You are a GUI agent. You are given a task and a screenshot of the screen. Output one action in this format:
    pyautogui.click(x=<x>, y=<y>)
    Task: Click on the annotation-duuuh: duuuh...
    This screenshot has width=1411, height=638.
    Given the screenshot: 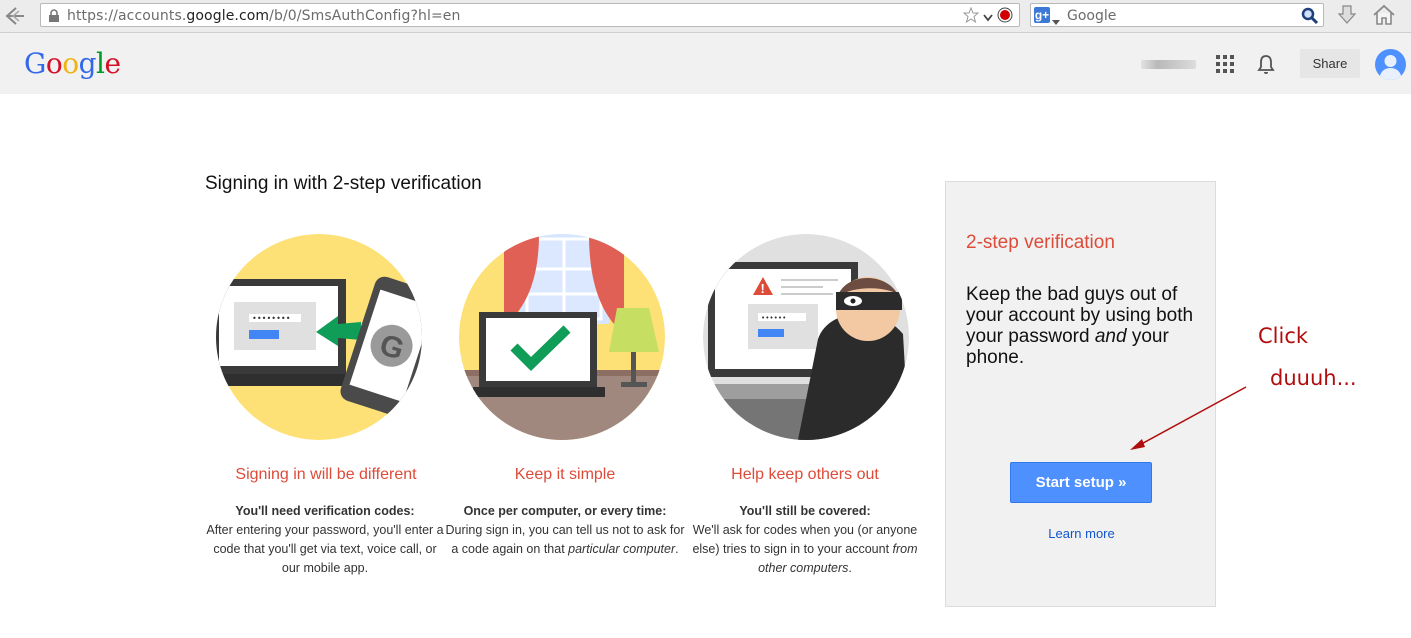 What is the action you would take?
    pyautogui.click(x=1313, y=378)
    